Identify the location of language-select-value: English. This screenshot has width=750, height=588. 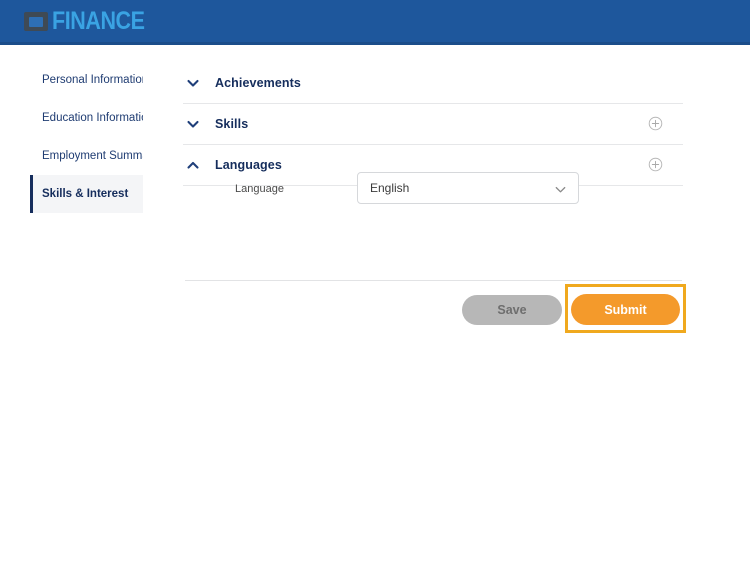
(390, 188).